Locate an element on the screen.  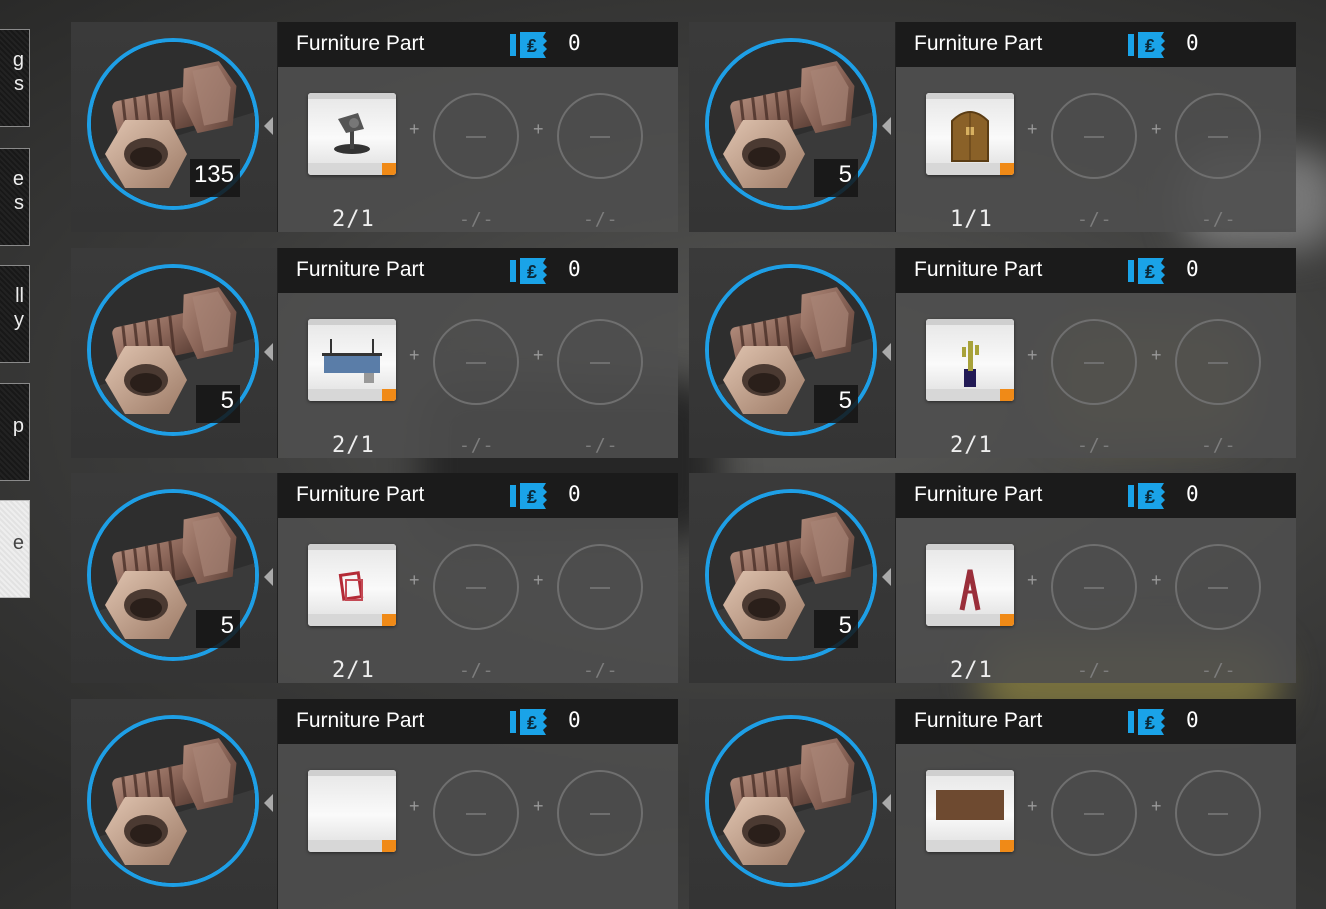
side-tab-4: p is located at coordinates (15, 432).